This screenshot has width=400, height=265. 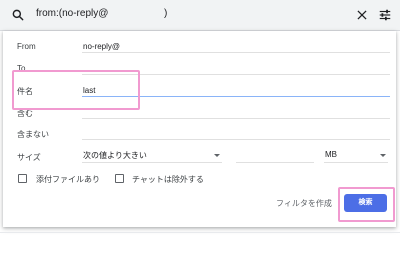 What do you see at coordinates (200, 232) in the screenshot?
I see `divider` at bounding box center [200, 232].